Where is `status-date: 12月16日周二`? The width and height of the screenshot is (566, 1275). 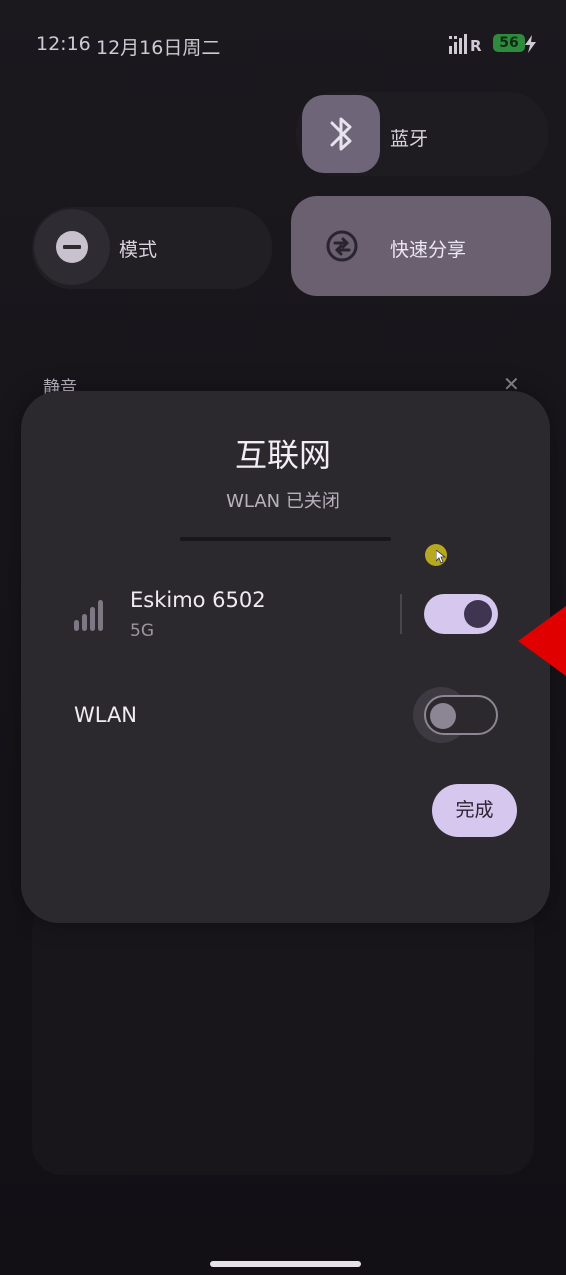 status-date: 12月16日周二 is located at coordinates (158, 48).